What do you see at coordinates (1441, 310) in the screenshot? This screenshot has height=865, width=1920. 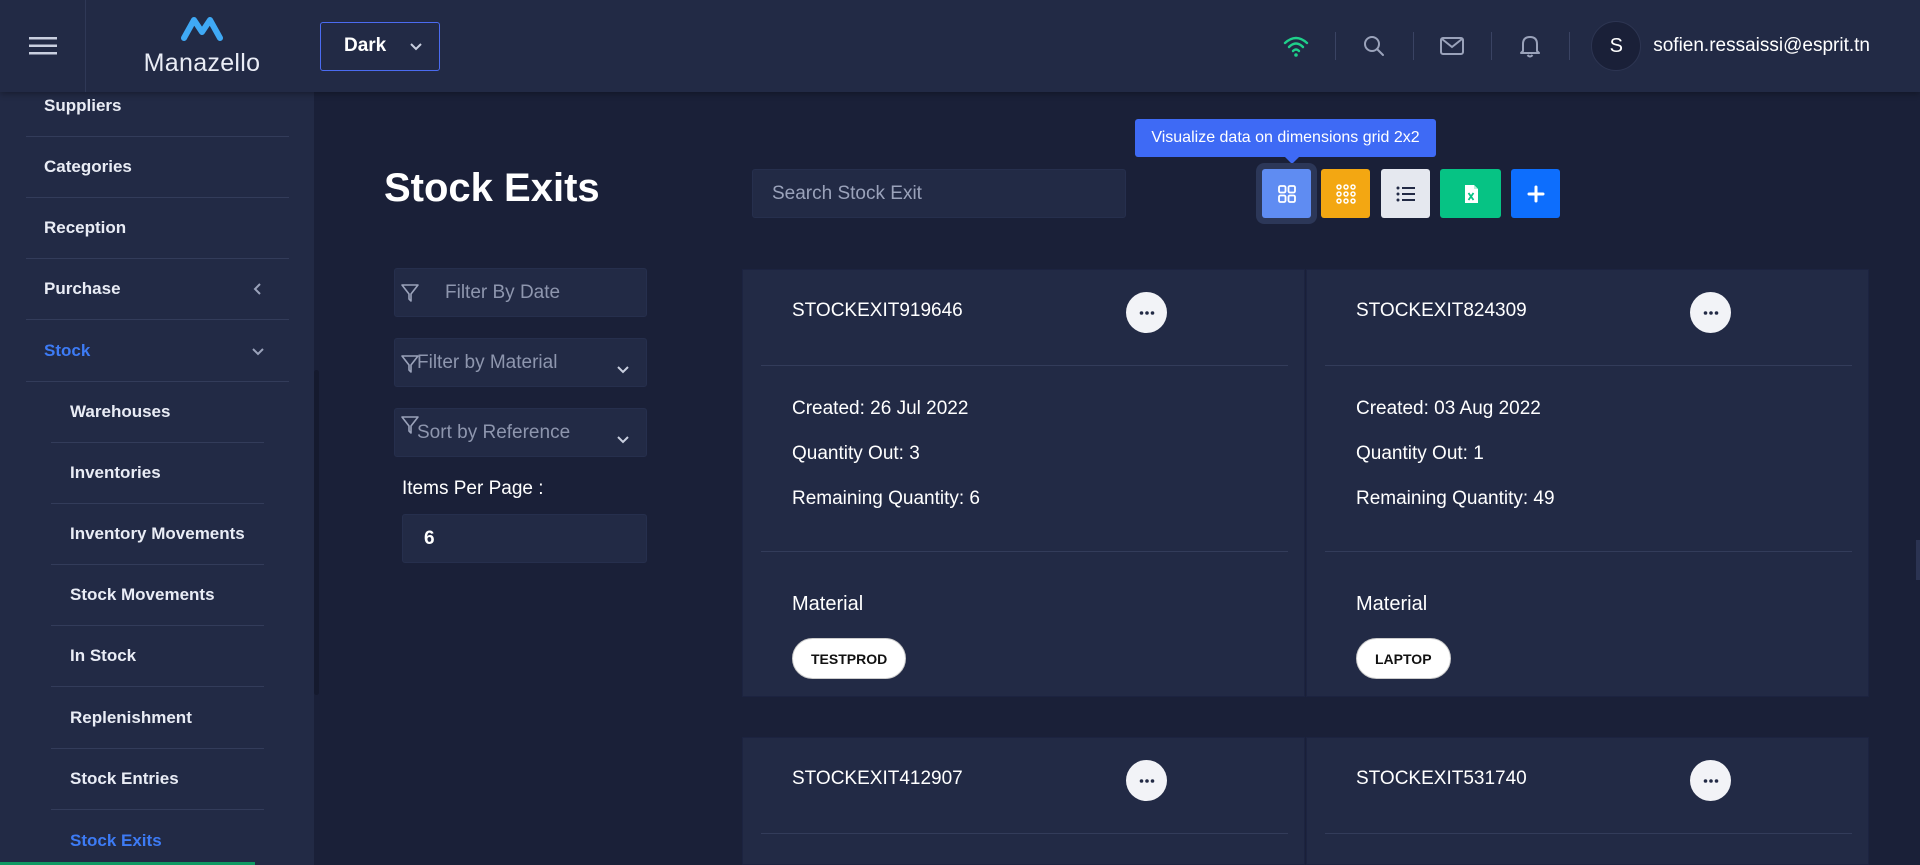 I see `card-reference: STOCKEXIT824309` at bounding box center [1441, 310].